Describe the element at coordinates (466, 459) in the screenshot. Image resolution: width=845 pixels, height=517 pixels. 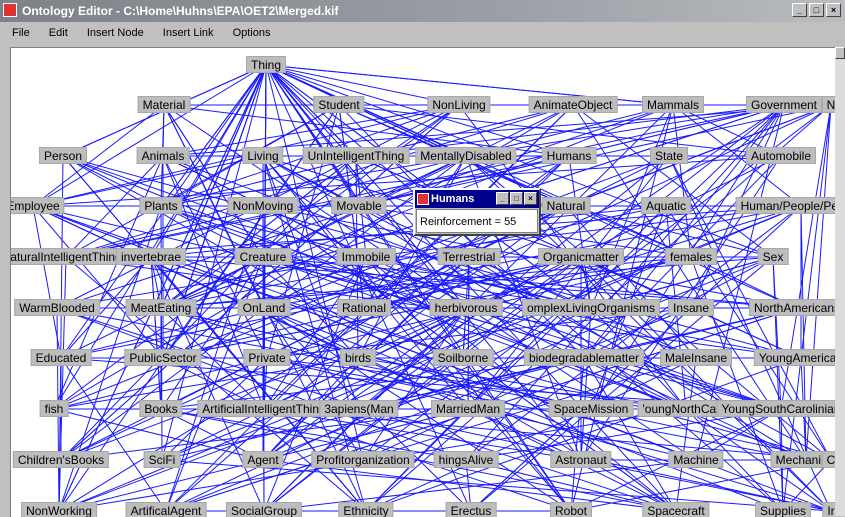
I see `ontology-node: hingsAlive` at that location.